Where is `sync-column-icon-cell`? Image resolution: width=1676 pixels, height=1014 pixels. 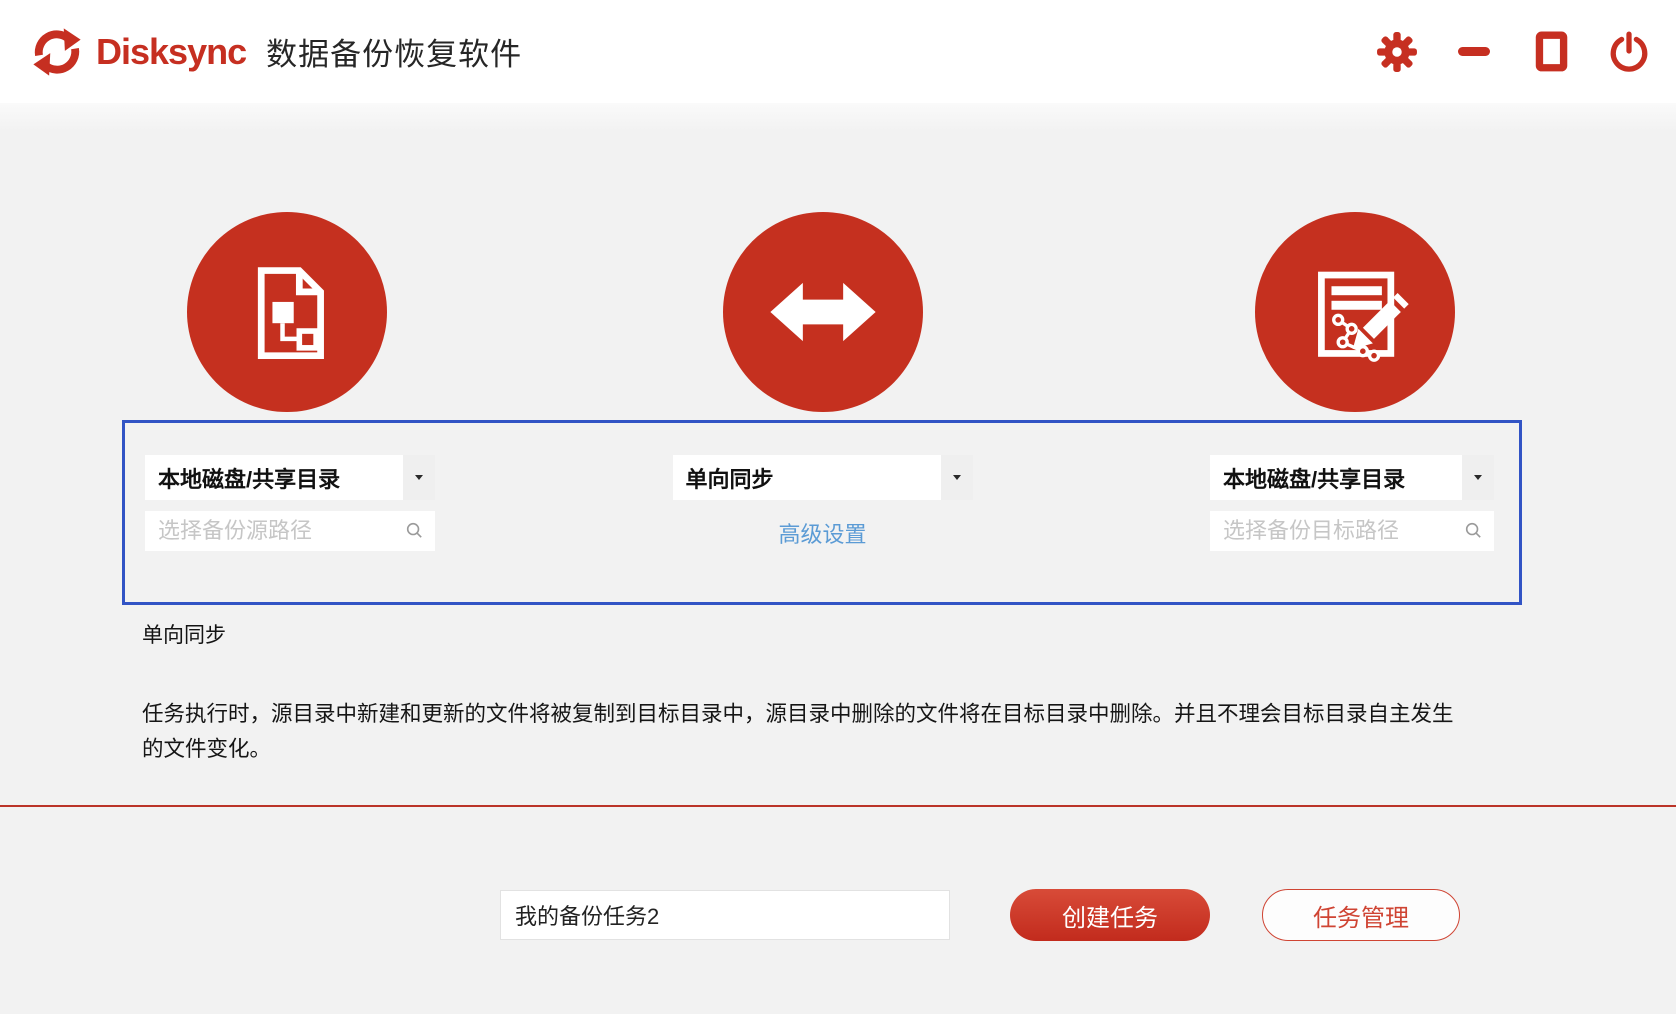
sync-column-icon-cell is located at coordinates (823, 312).